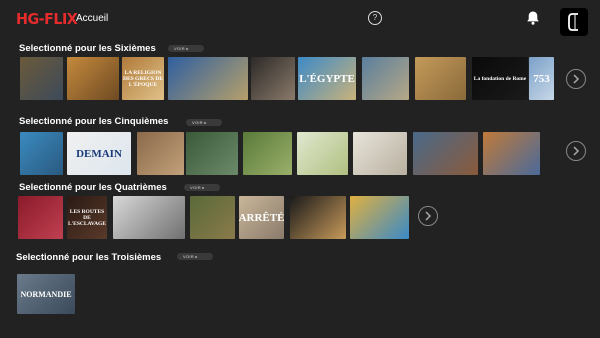 The height and width of the screenshot is (338, 600). Describe the element at coordinates (92, 18) in the screenshot. I see `nav-home-link: Accueil` at that location.